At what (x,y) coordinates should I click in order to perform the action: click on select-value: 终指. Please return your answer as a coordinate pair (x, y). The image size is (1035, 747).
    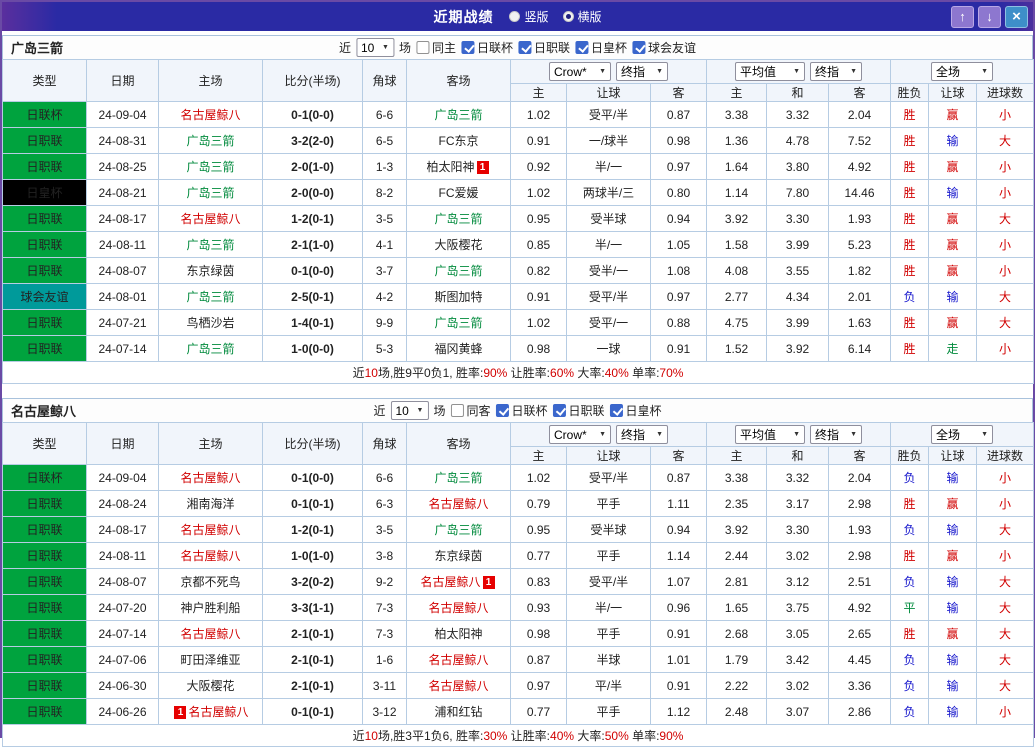
    Looking at the image, I should click on (827, 72).